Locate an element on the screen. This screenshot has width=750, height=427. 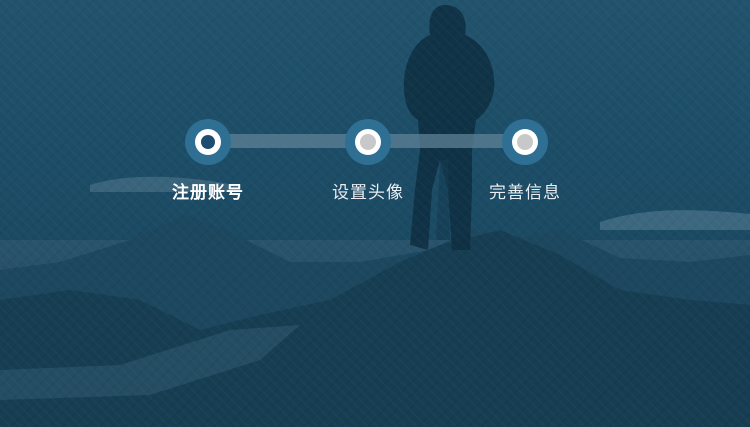
step-complete-info: 完善信息 is located at coordinates (525, 161).